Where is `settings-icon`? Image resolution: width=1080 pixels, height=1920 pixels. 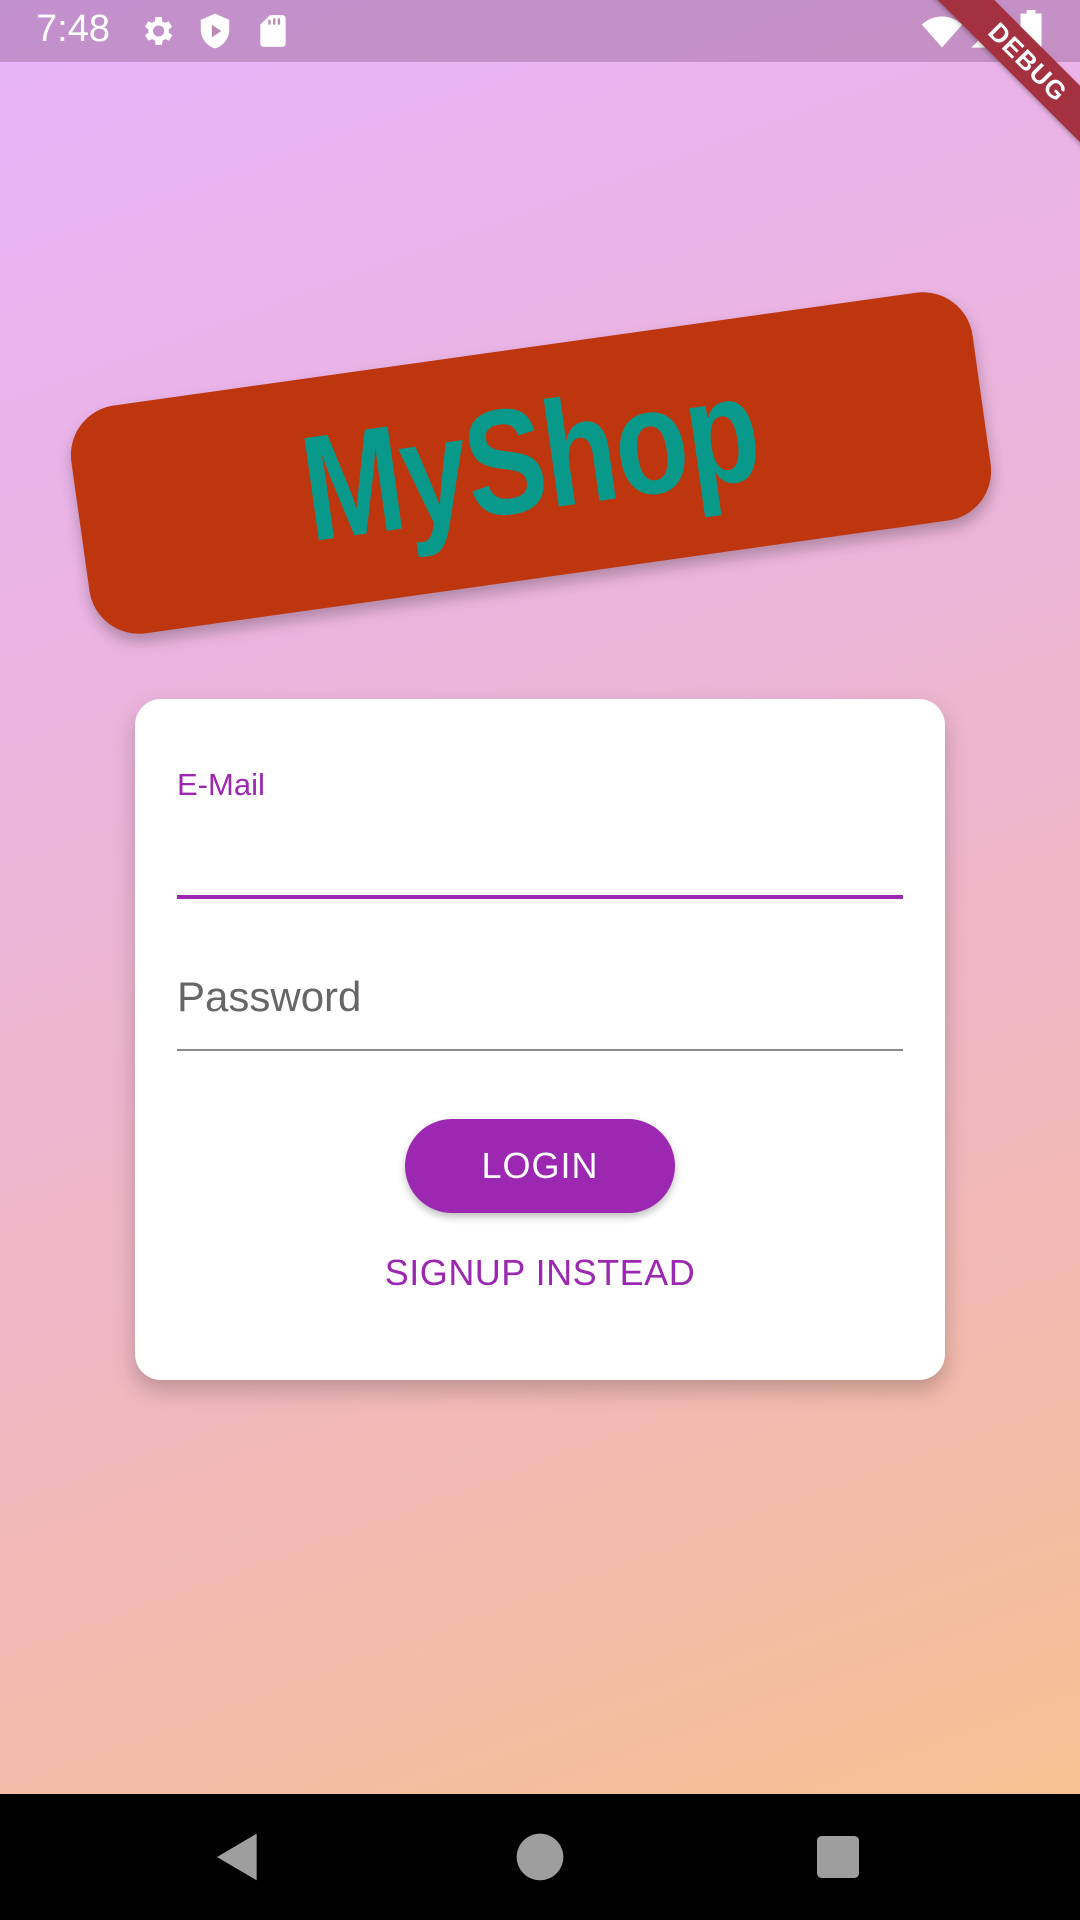 settings-icon is located at coordinates (158, 31).